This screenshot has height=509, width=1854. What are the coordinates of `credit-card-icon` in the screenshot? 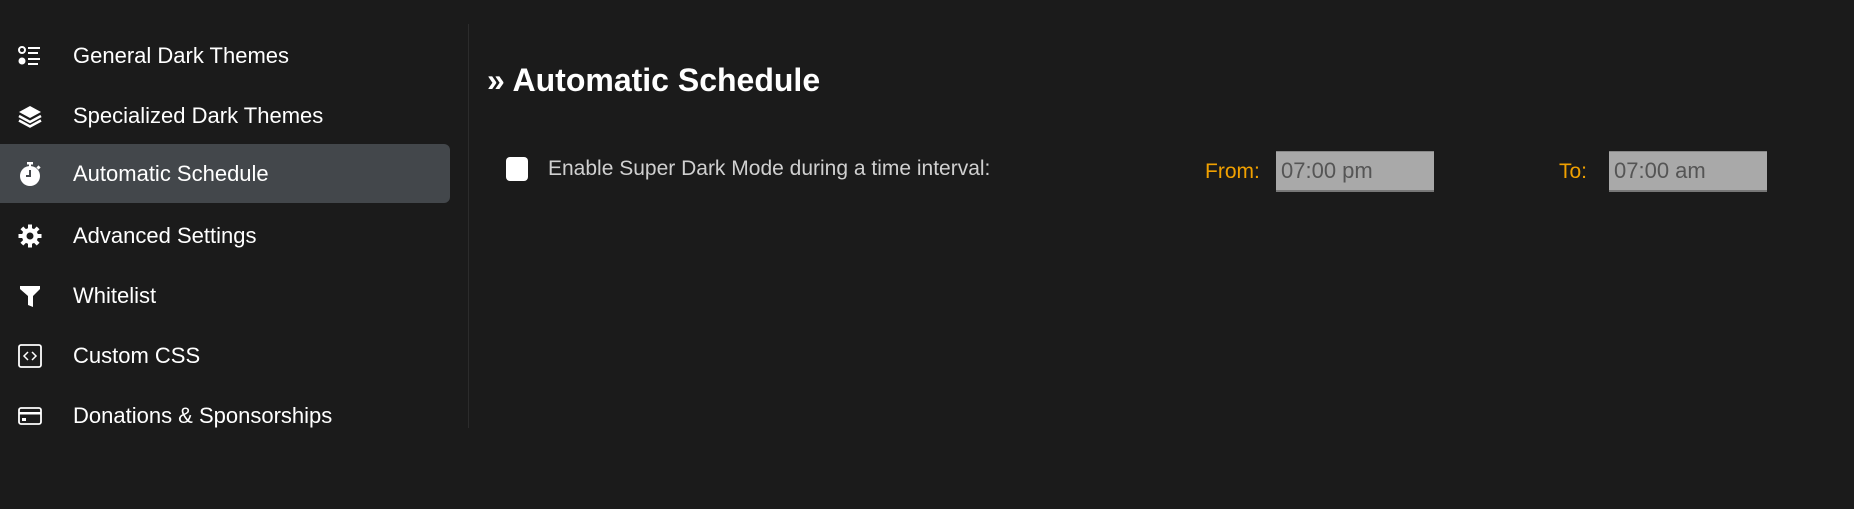 It's located at (30, 416).